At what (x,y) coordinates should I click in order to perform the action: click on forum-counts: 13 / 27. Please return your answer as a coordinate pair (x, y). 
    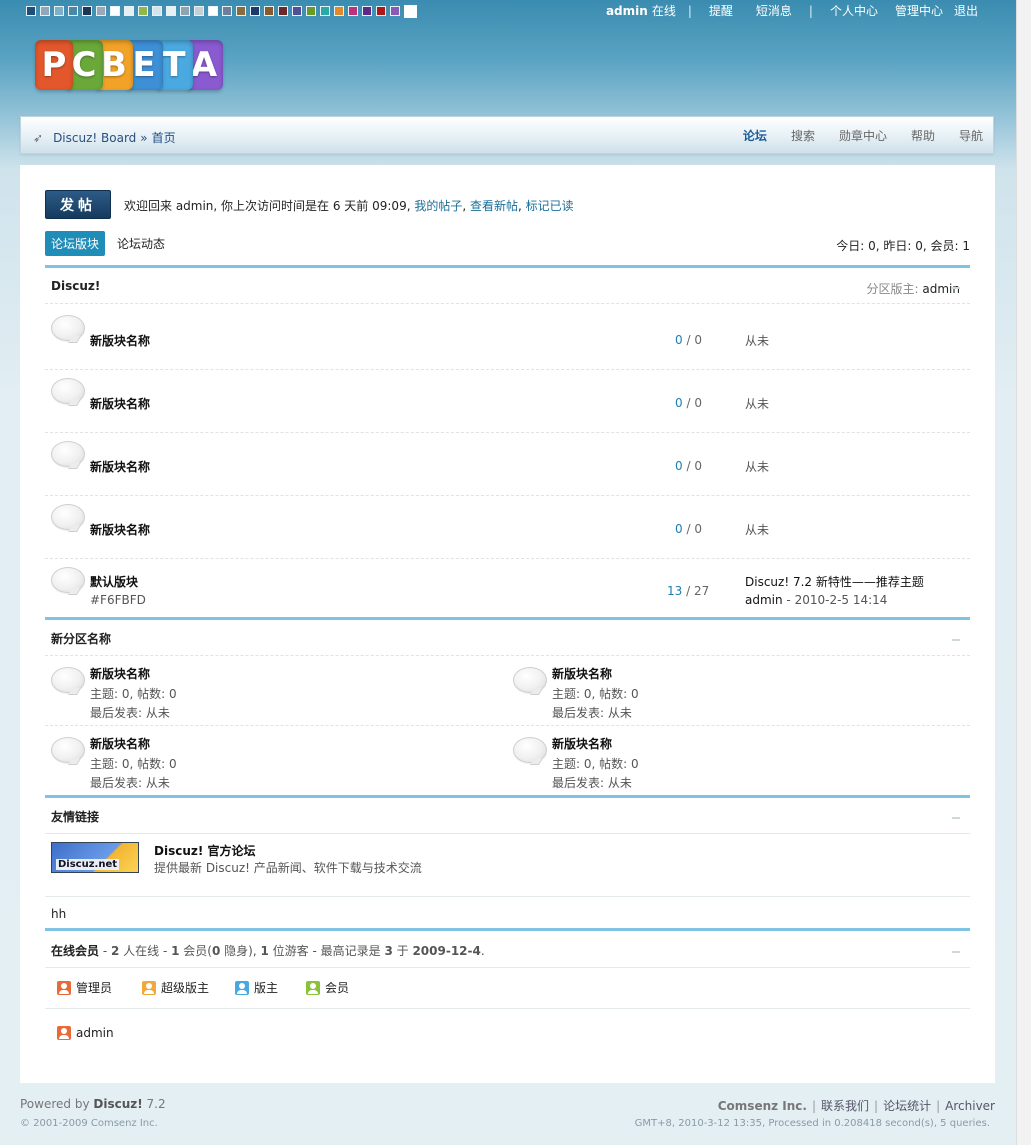
    Looking at the image, I should click on (688, 591).